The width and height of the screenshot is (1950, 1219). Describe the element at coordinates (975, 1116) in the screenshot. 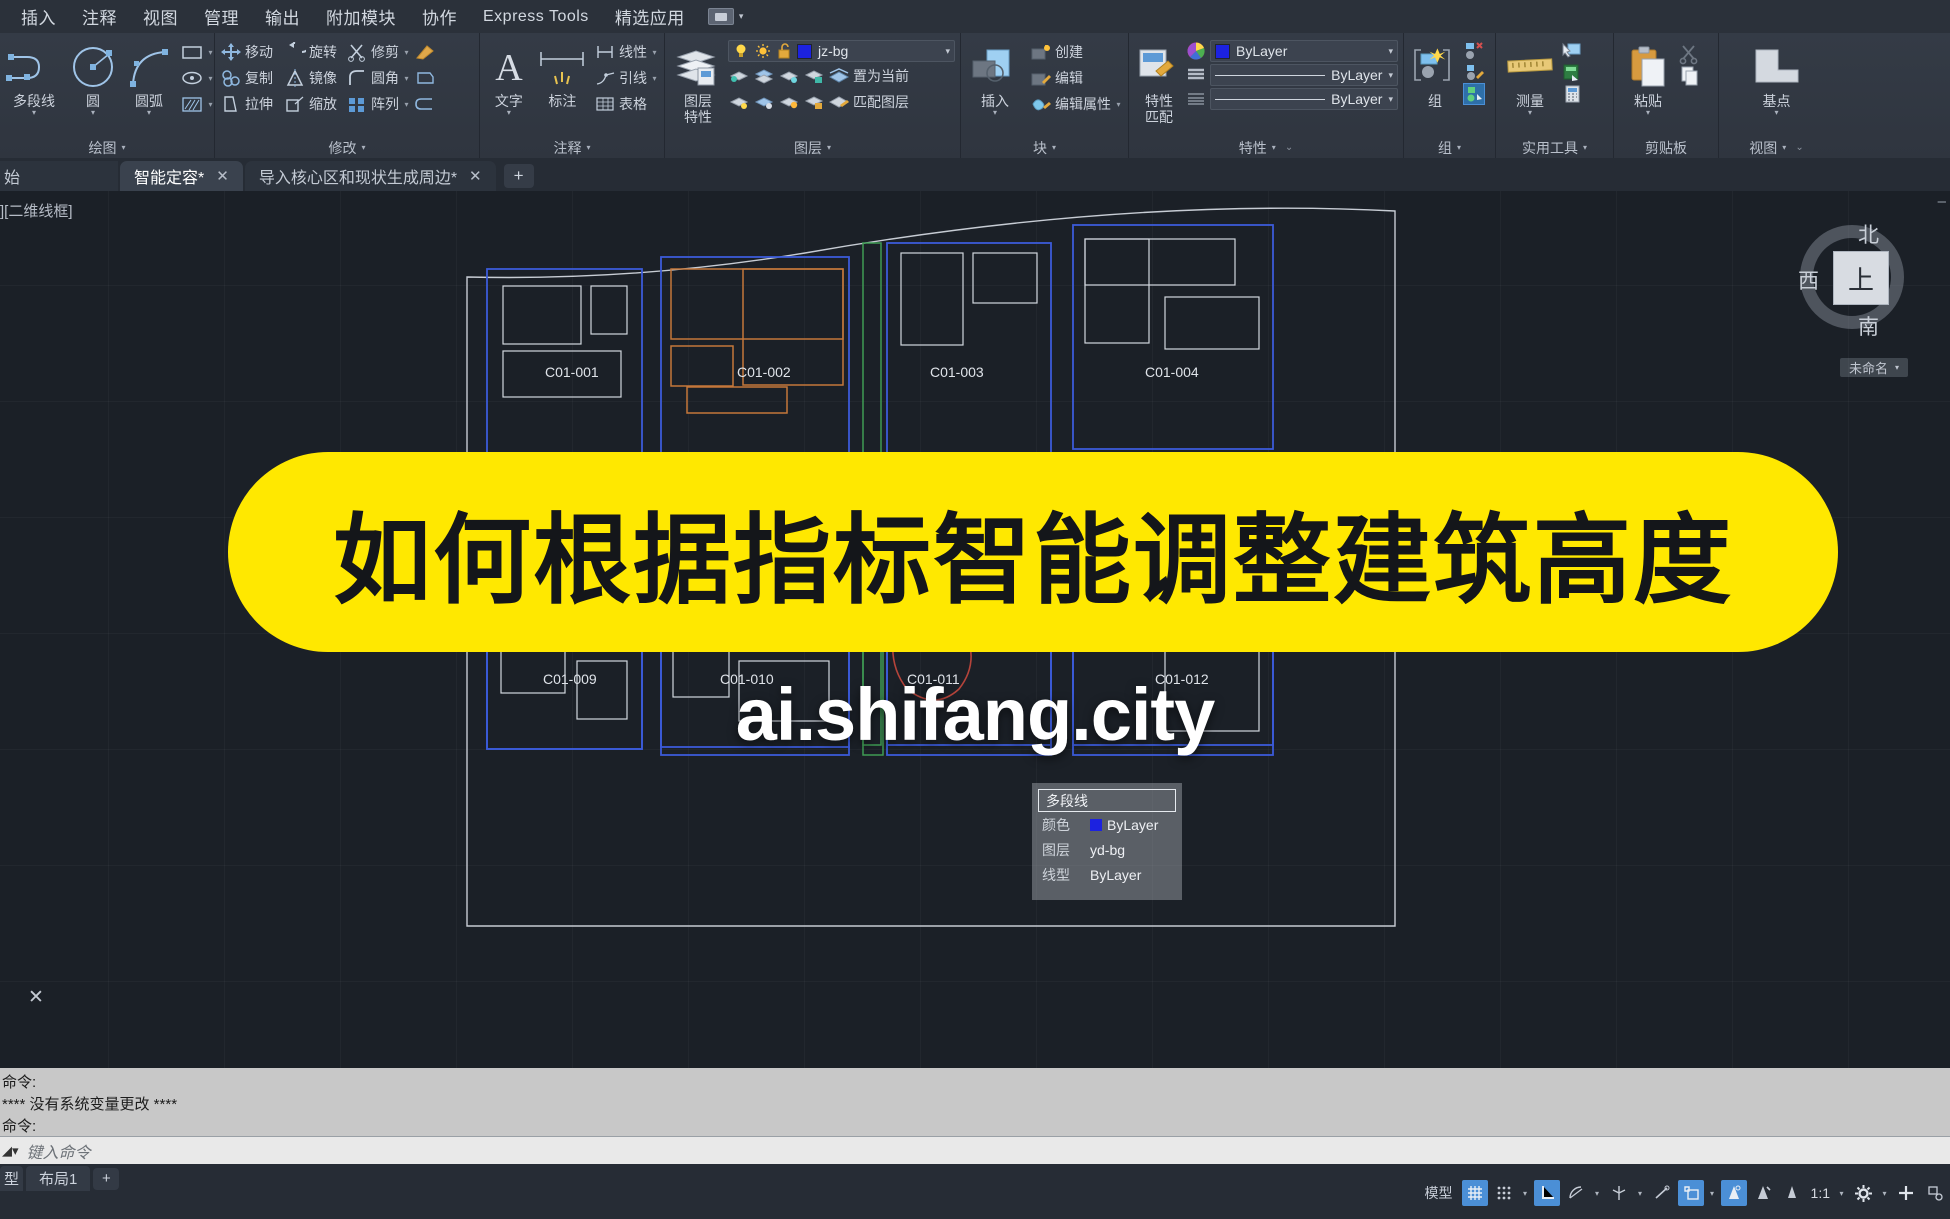

I see `command-line-area: 命令: **** 没有系统变量更改 **** 命令: ◢▾ 键入命令` at that location.